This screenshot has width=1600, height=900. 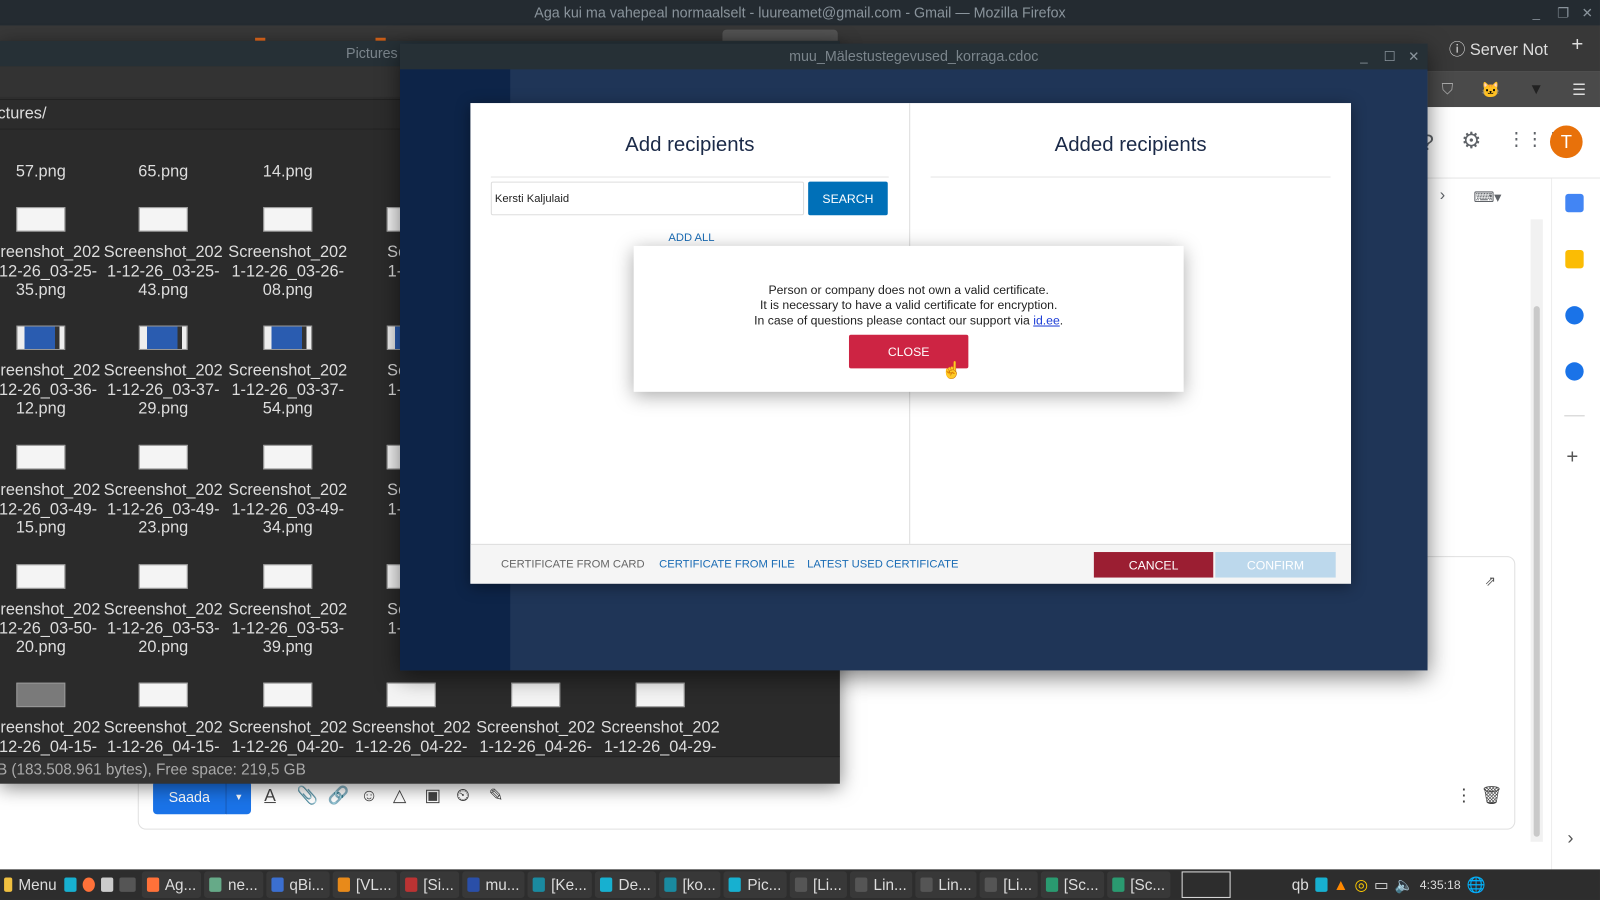 I want to click on signature-pen-icon: ✎, so click(x=496, y=796).